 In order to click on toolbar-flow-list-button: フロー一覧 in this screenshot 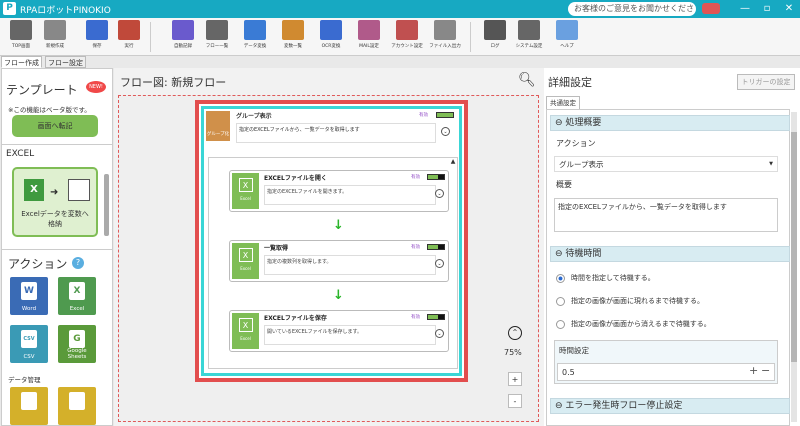, I will do `click(217, 37)`.